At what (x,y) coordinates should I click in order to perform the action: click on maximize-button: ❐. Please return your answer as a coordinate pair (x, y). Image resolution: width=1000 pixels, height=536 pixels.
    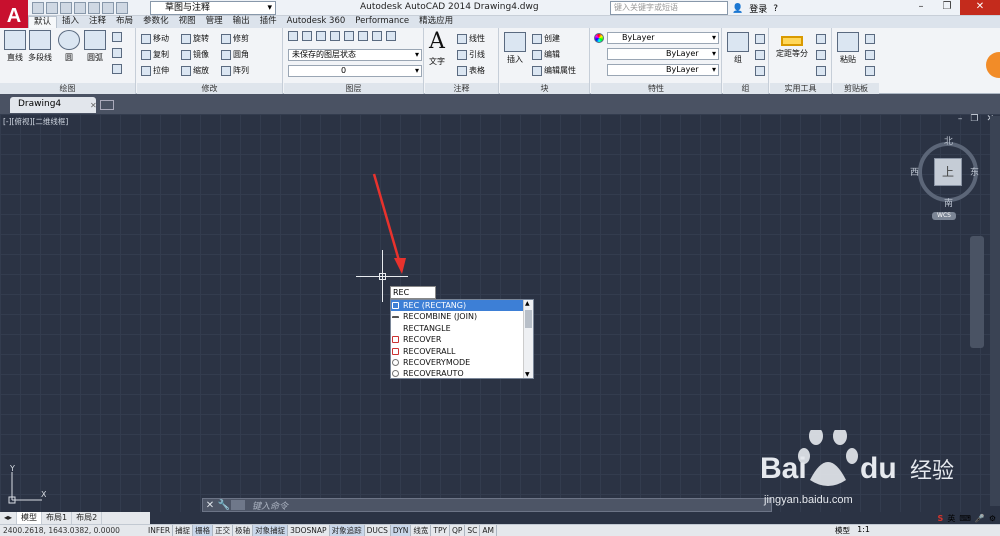
    Looking at the image, I should click on (947, 7).